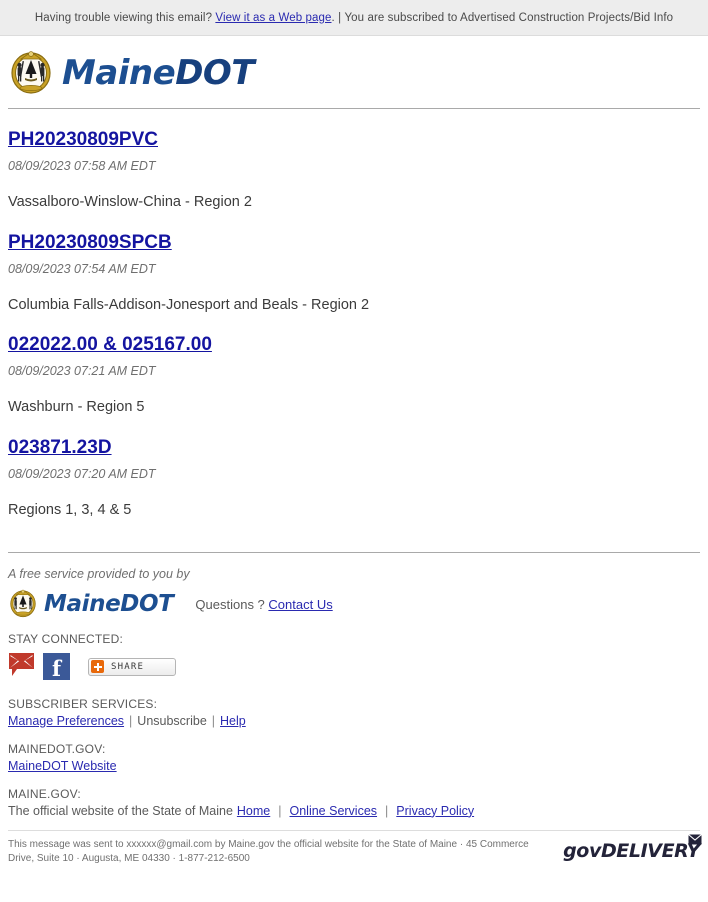 This screenshot has width=708, height=902. I want to click on article-title-link: 023871.23D, so click(60, 448).